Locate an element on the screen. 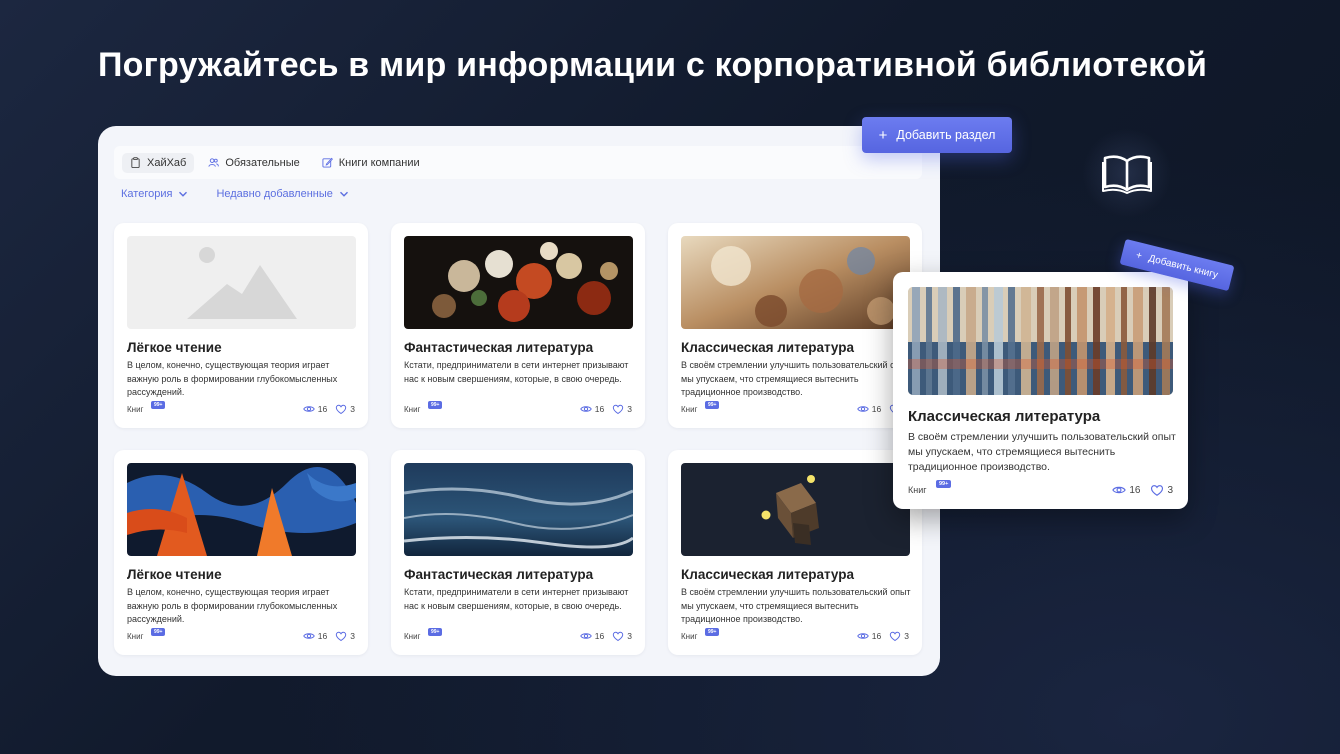  card-image-flowers is located at coordinates (518, 282).